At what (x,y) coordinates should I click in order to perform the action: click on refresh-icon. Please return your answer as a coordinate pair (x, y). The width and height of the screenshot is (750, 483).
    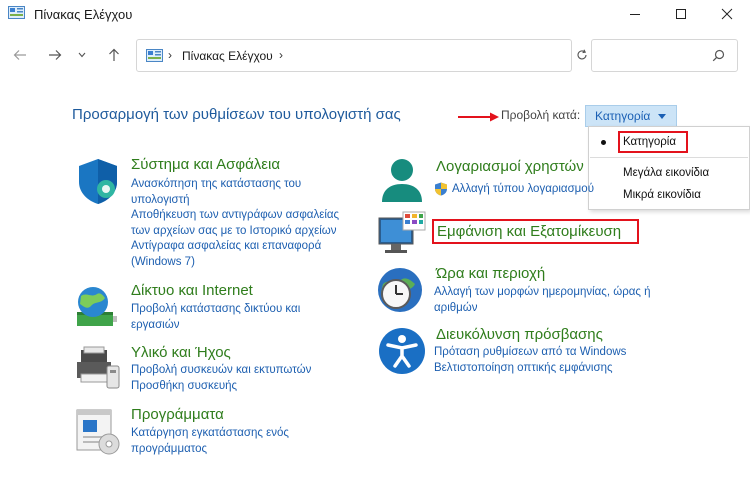
    Looking at the image, I should click on (582, 55).